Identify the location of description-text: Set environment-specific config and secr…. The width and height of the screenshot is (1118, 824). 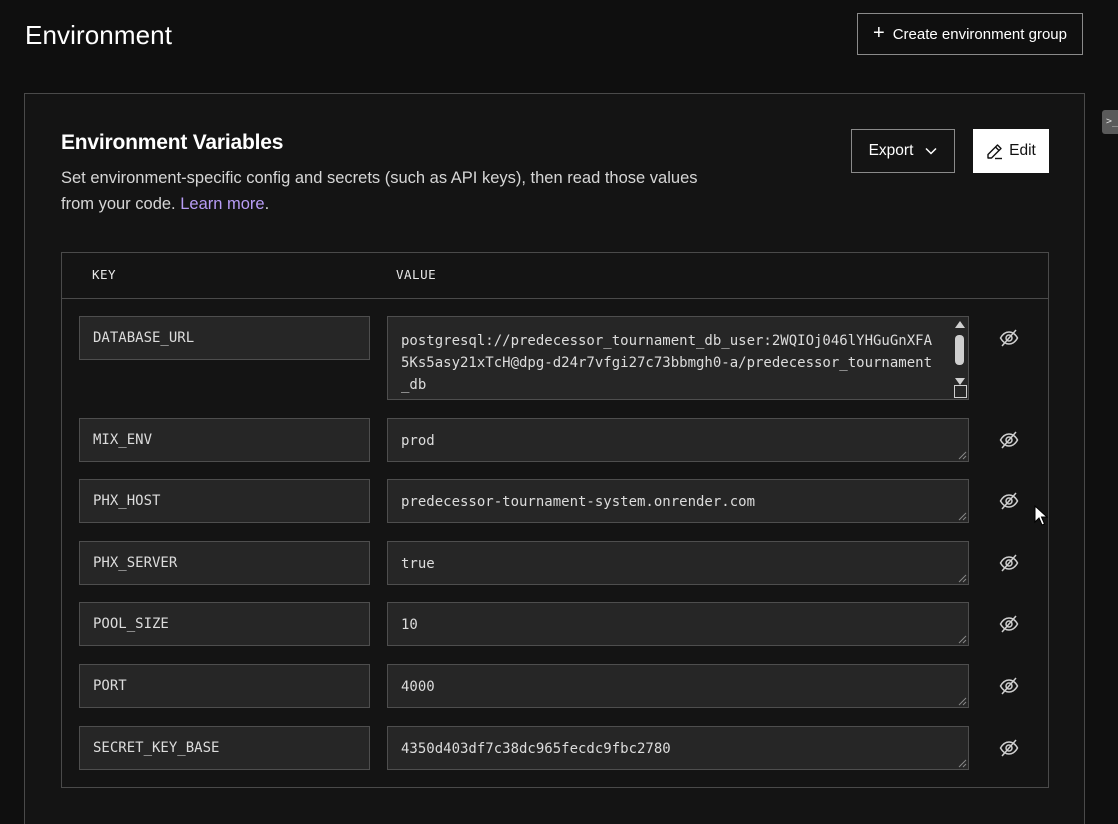
(379, 191).